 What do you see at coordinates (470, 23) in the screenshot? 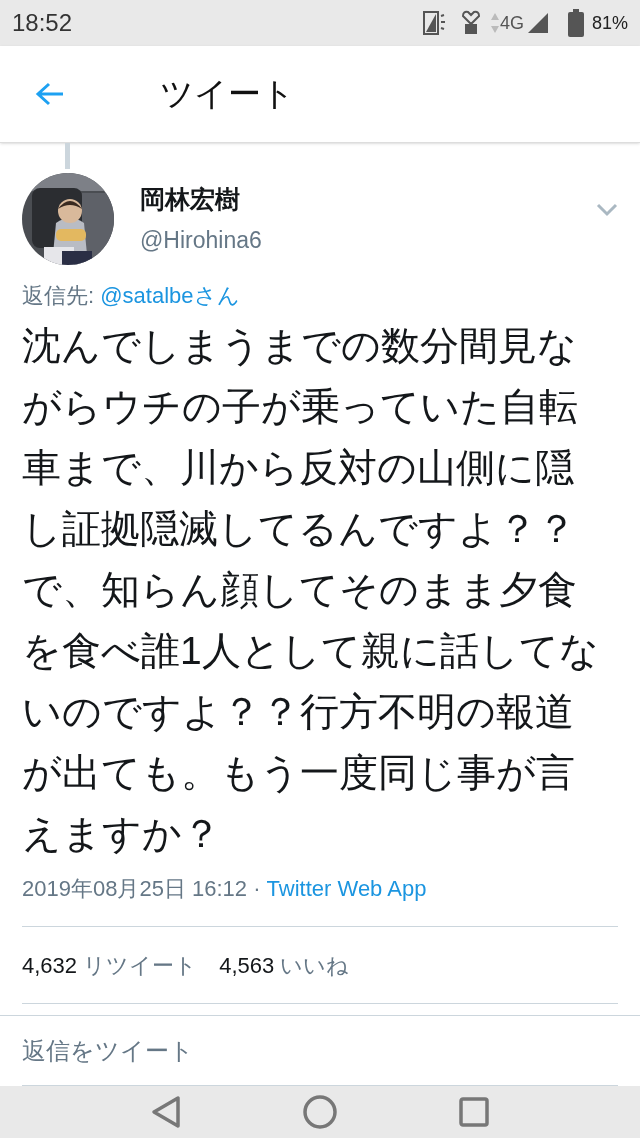
I see `heart-icon` at bounding box center [470, 23].